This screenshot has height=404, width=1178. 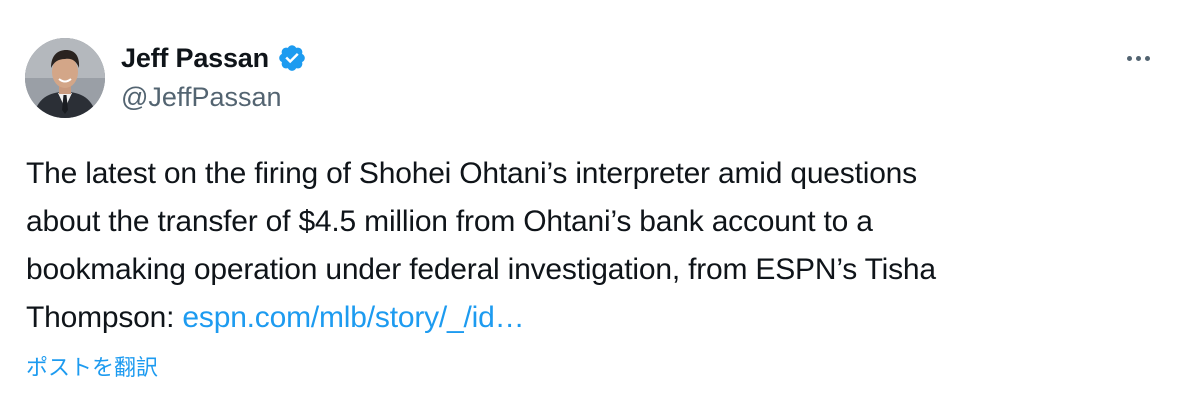 I want to click on author-name-row: Jeff Passan, so click(x=214, y=58).